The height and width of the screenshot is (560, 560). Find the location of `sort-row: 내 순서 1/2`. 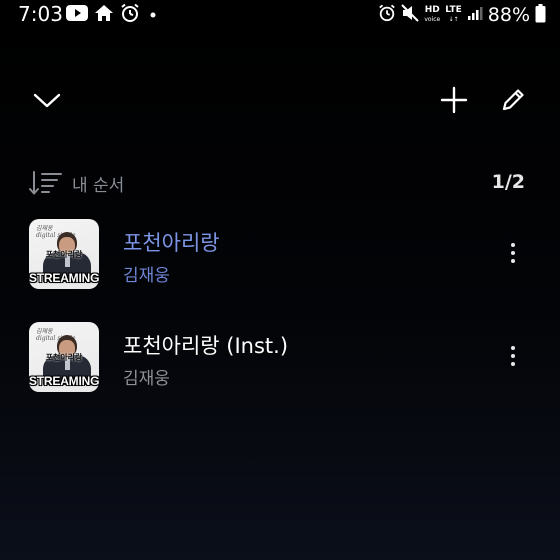

sort-row: 내 순서 1/2 is located at coordinates (280, 183).